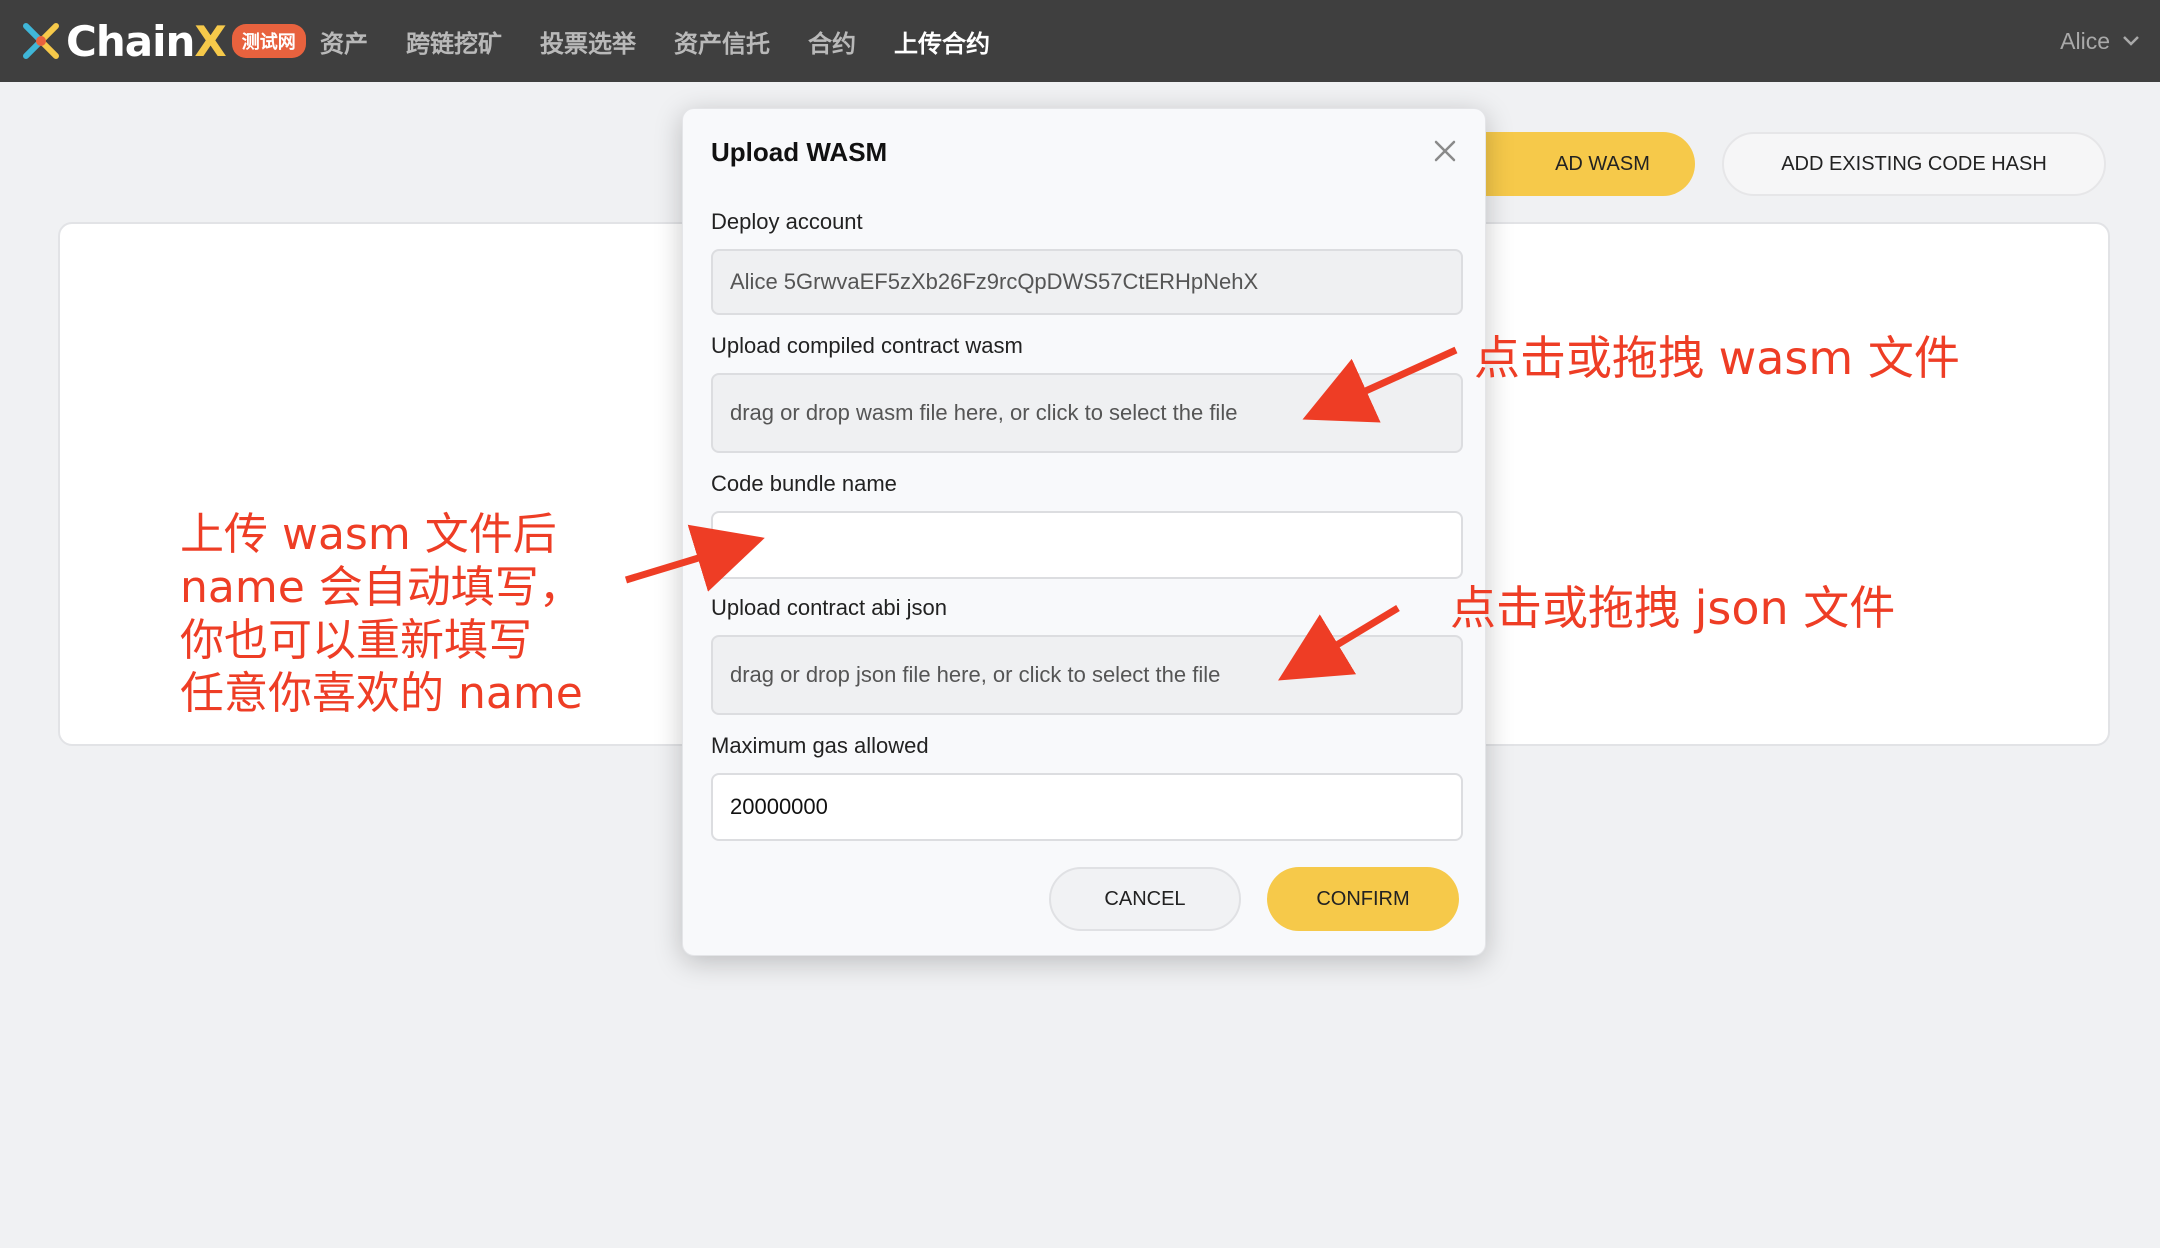  Describe the element at coordinates (787, 221) in the screenshot. I see `deploy-account-label: Deploy account` at that location.